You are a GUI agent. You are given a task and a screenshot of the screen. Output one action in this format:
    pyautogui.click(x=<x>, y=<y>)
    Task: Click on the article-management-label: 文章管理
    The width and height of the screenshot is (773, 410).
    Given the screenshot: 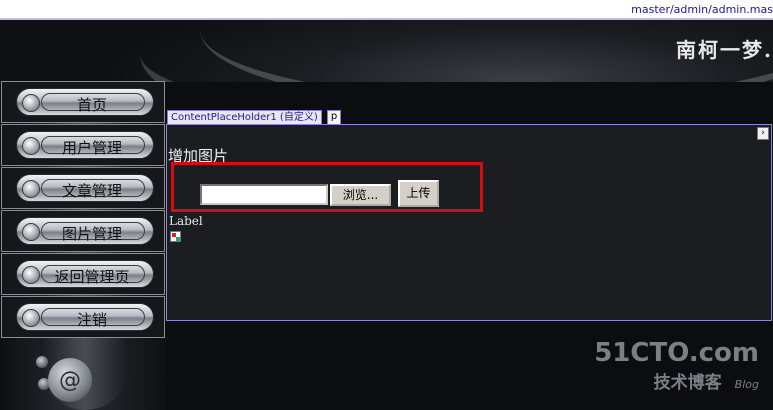 What is the action you would take?
    pyautogui.click(x=91, y=191)
    